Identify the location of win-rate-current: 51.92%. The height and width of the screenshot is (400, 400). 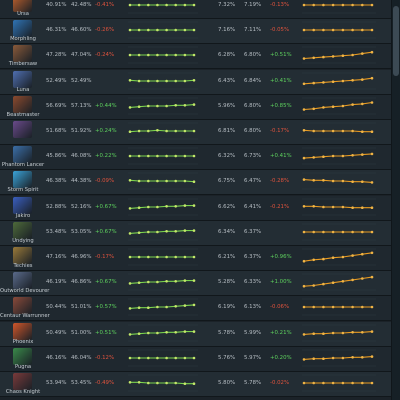
(81, 131).